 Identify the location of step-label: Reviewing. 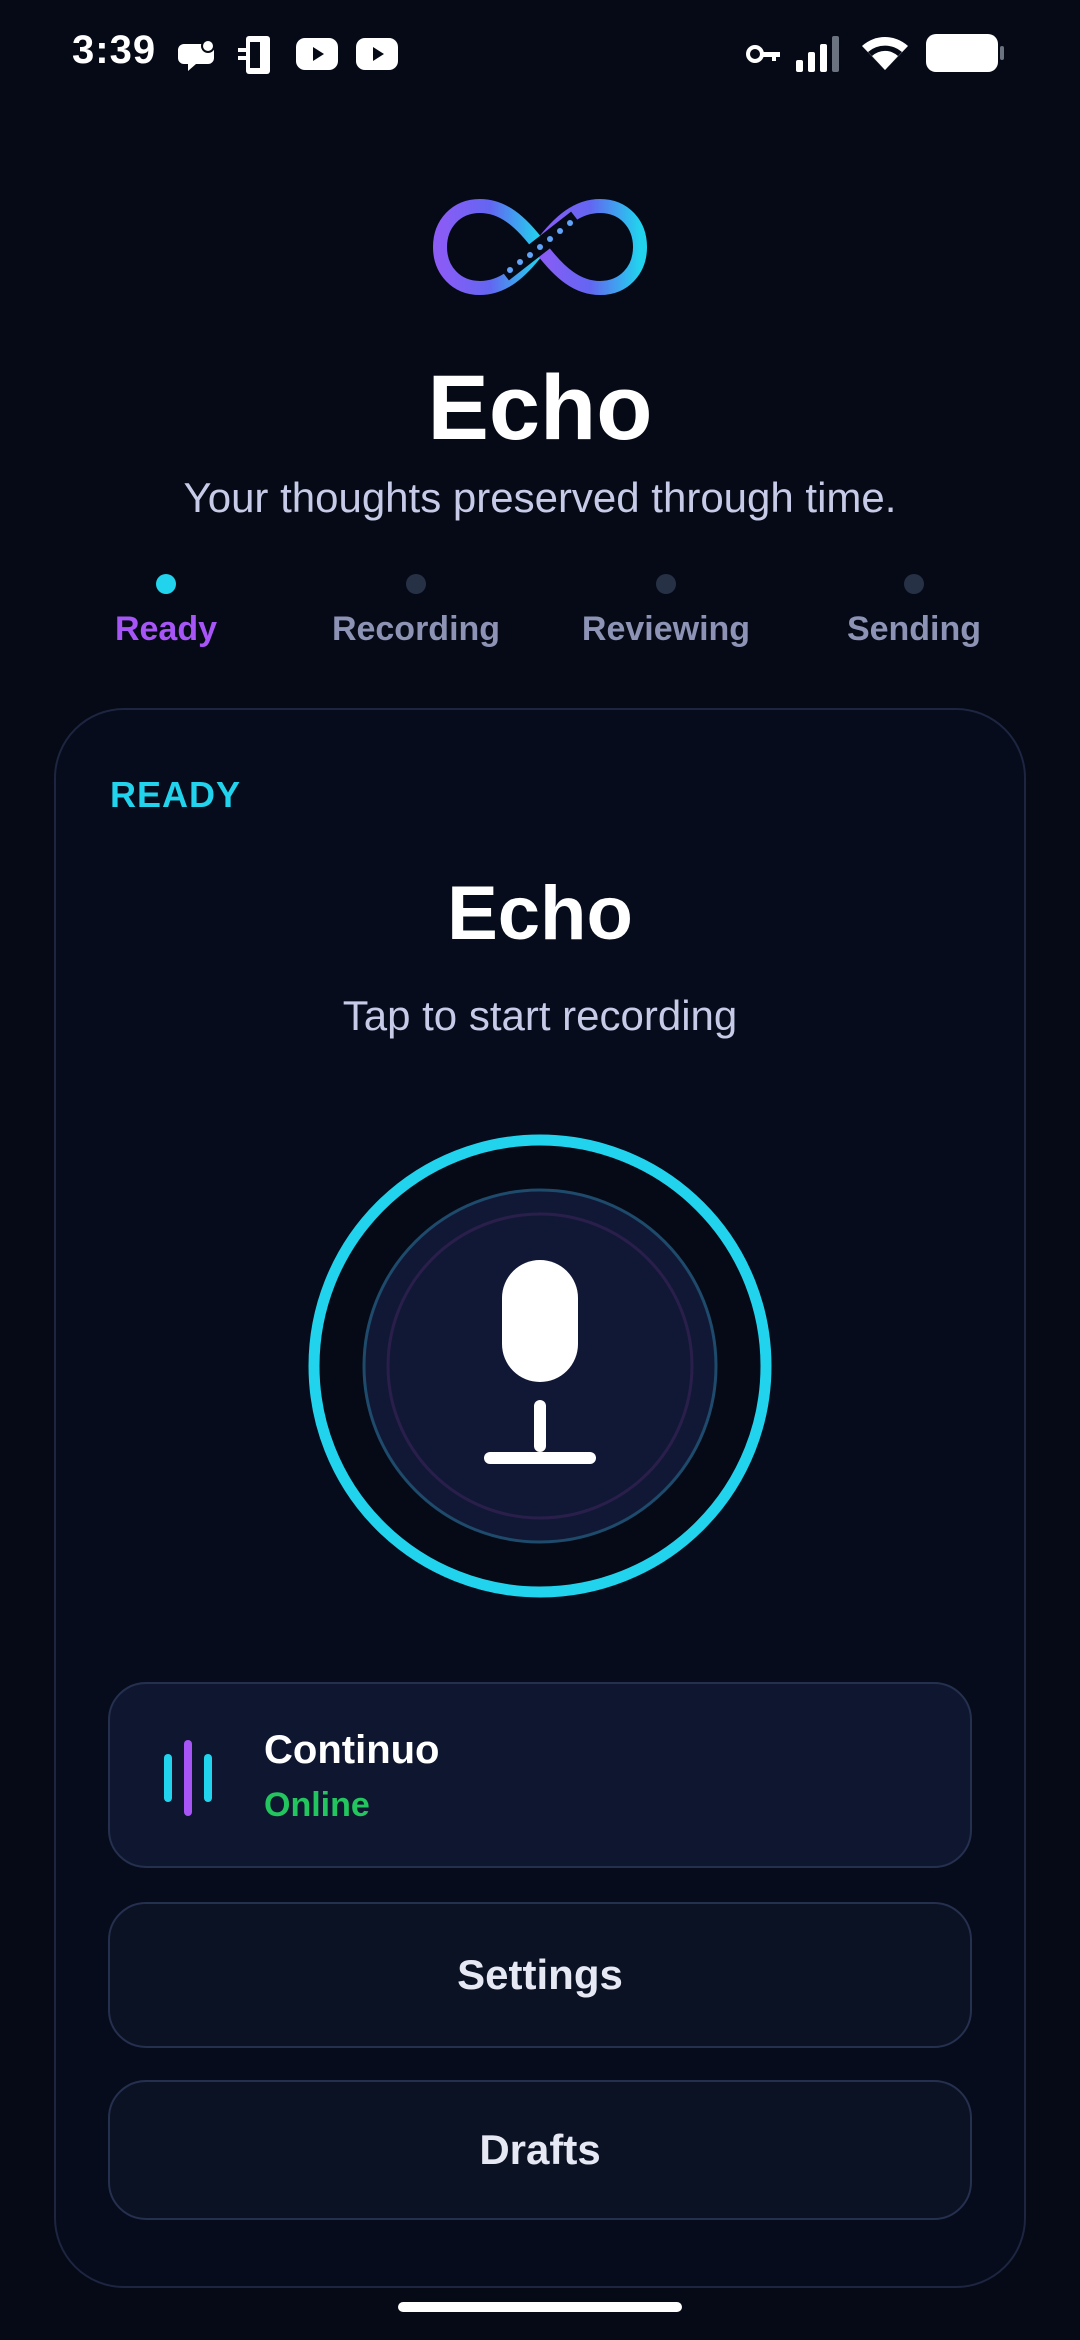
(666, 629).